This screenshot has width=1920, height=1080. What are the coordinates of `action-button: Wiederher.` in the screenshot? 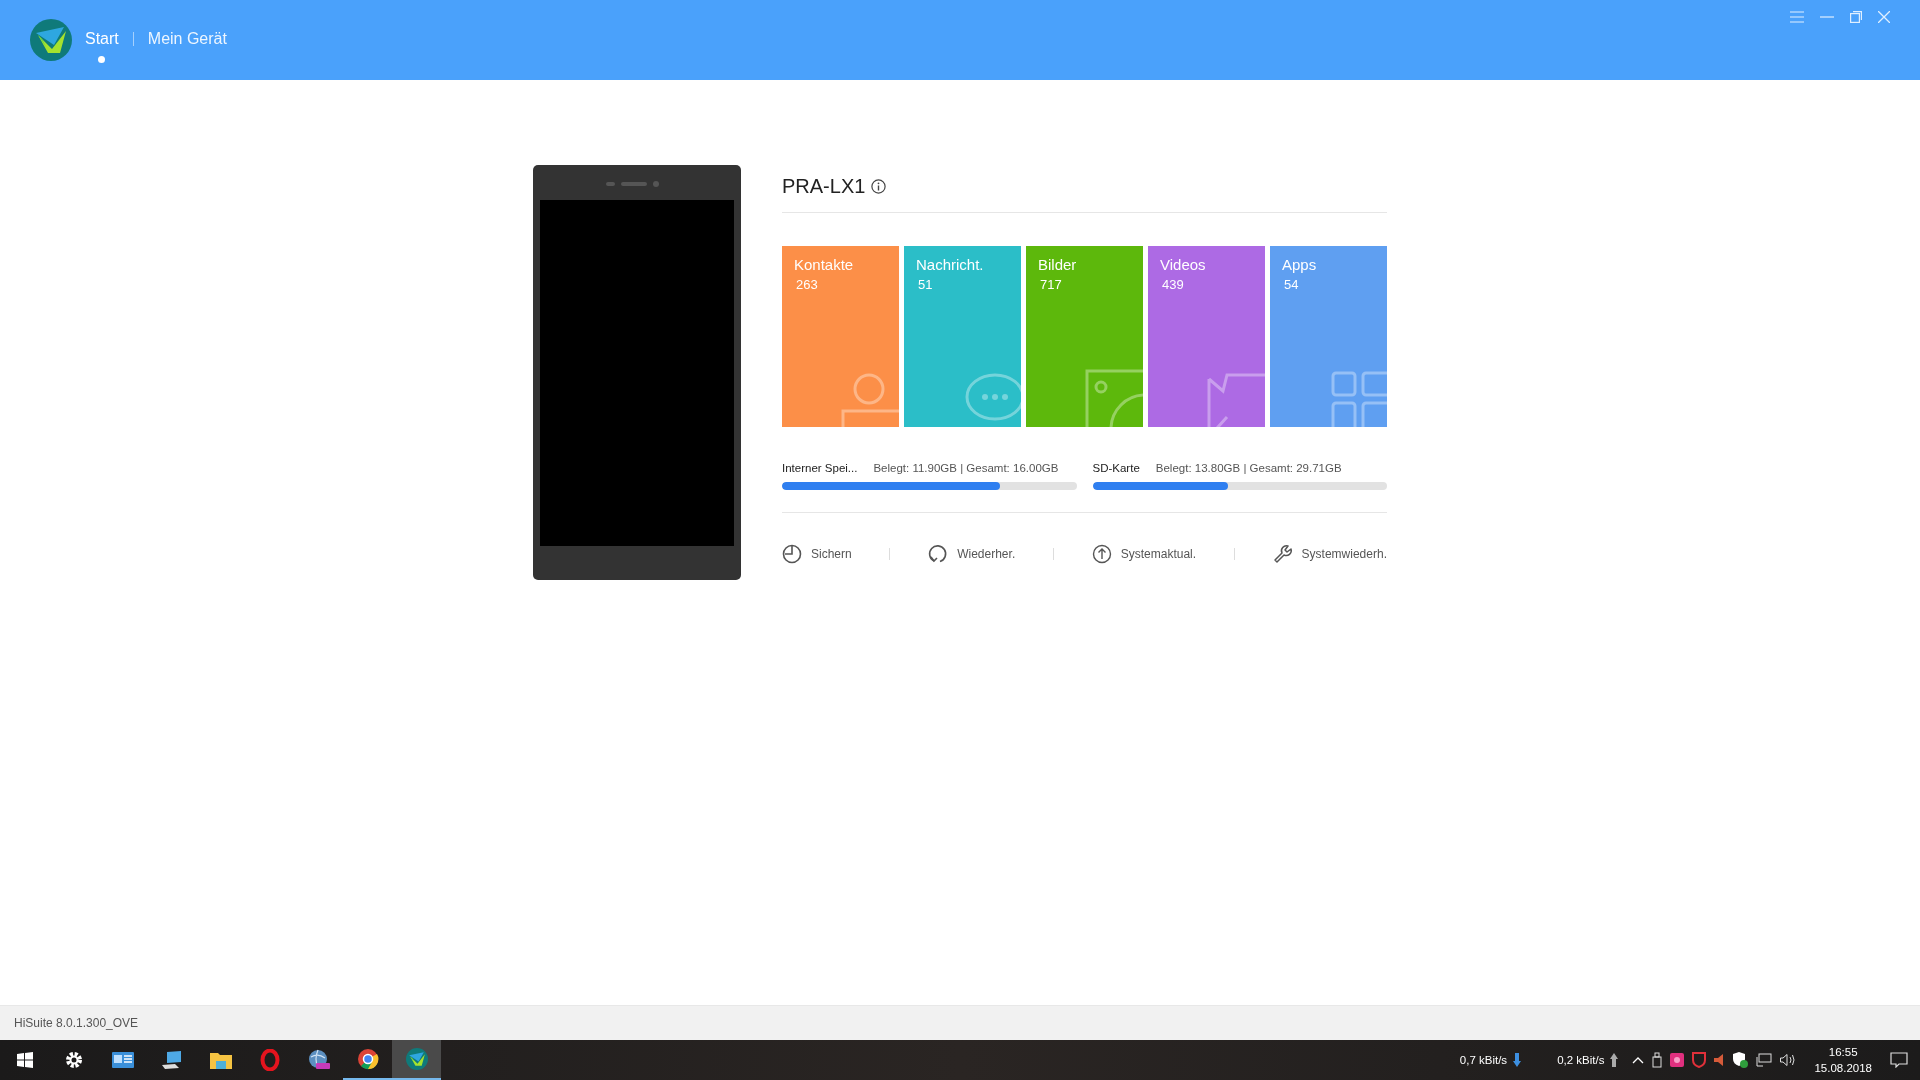 It's located at (972, 554).